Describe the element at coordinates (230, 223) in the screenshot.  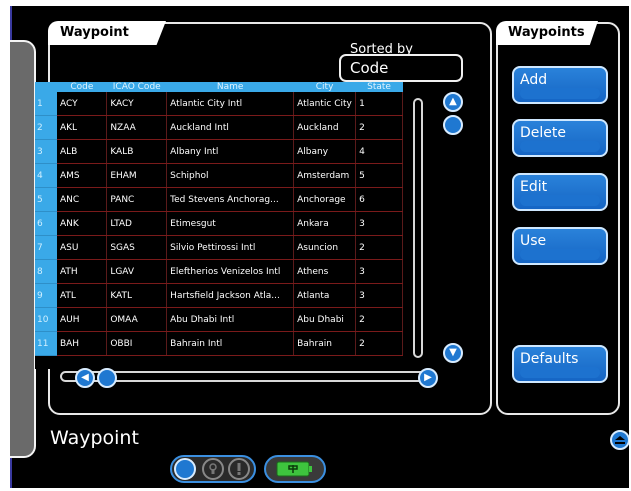
I see `cell-name: Etimesgut` at that location.